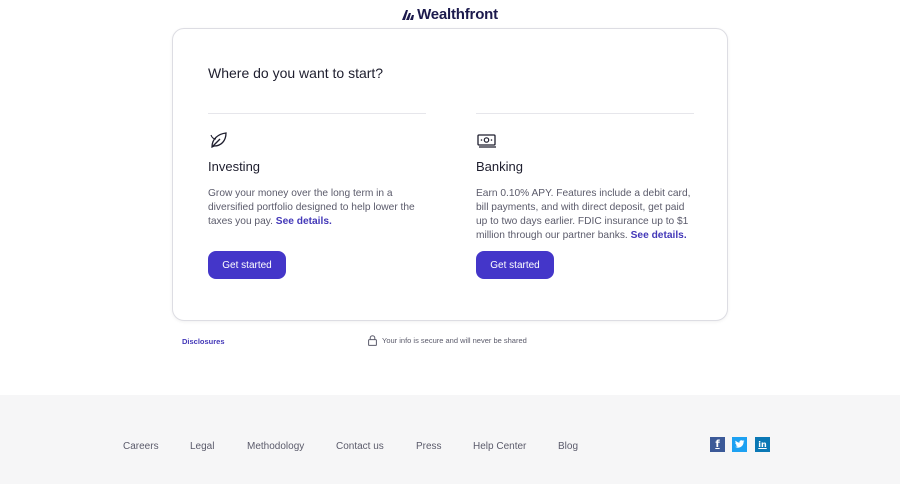 The image size is (900, 484). What do you see at coordinates (568, 446) in the screenshot?
I see `footer-link-blog: Blog` at bounding box center [568, 446].